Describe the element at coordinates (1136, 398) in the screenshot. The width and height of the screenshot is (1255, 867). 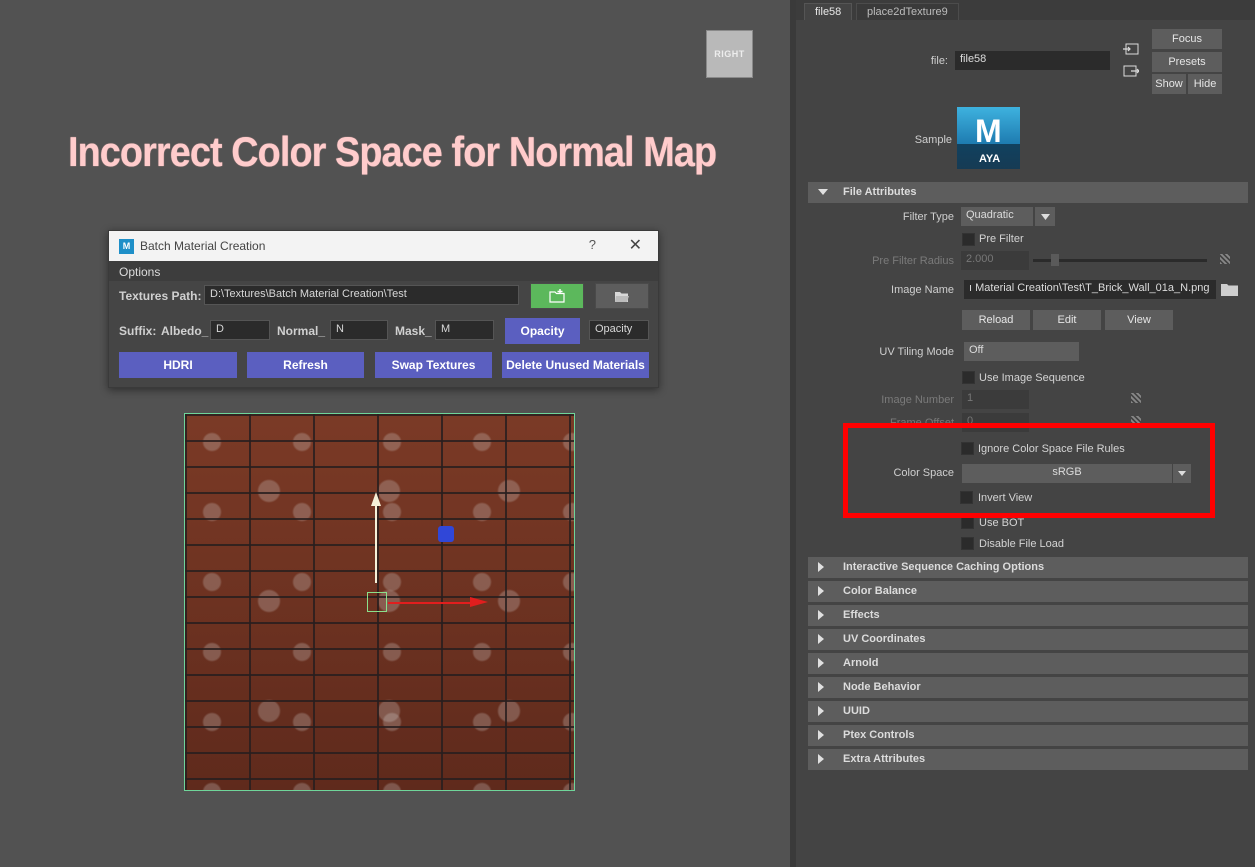
I see `image-number-map-icon` at that location.